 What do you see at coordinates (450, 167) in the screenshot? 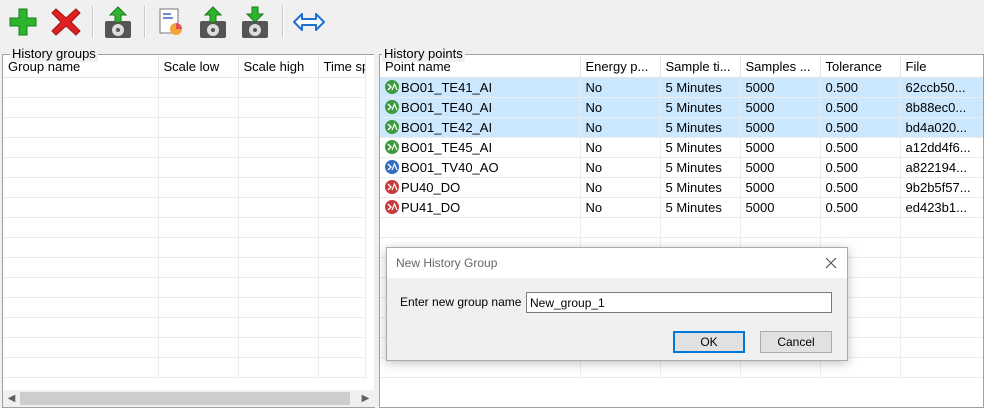
I see `point-name: BO01_TV40_AO` at bounding box center [450, 167].